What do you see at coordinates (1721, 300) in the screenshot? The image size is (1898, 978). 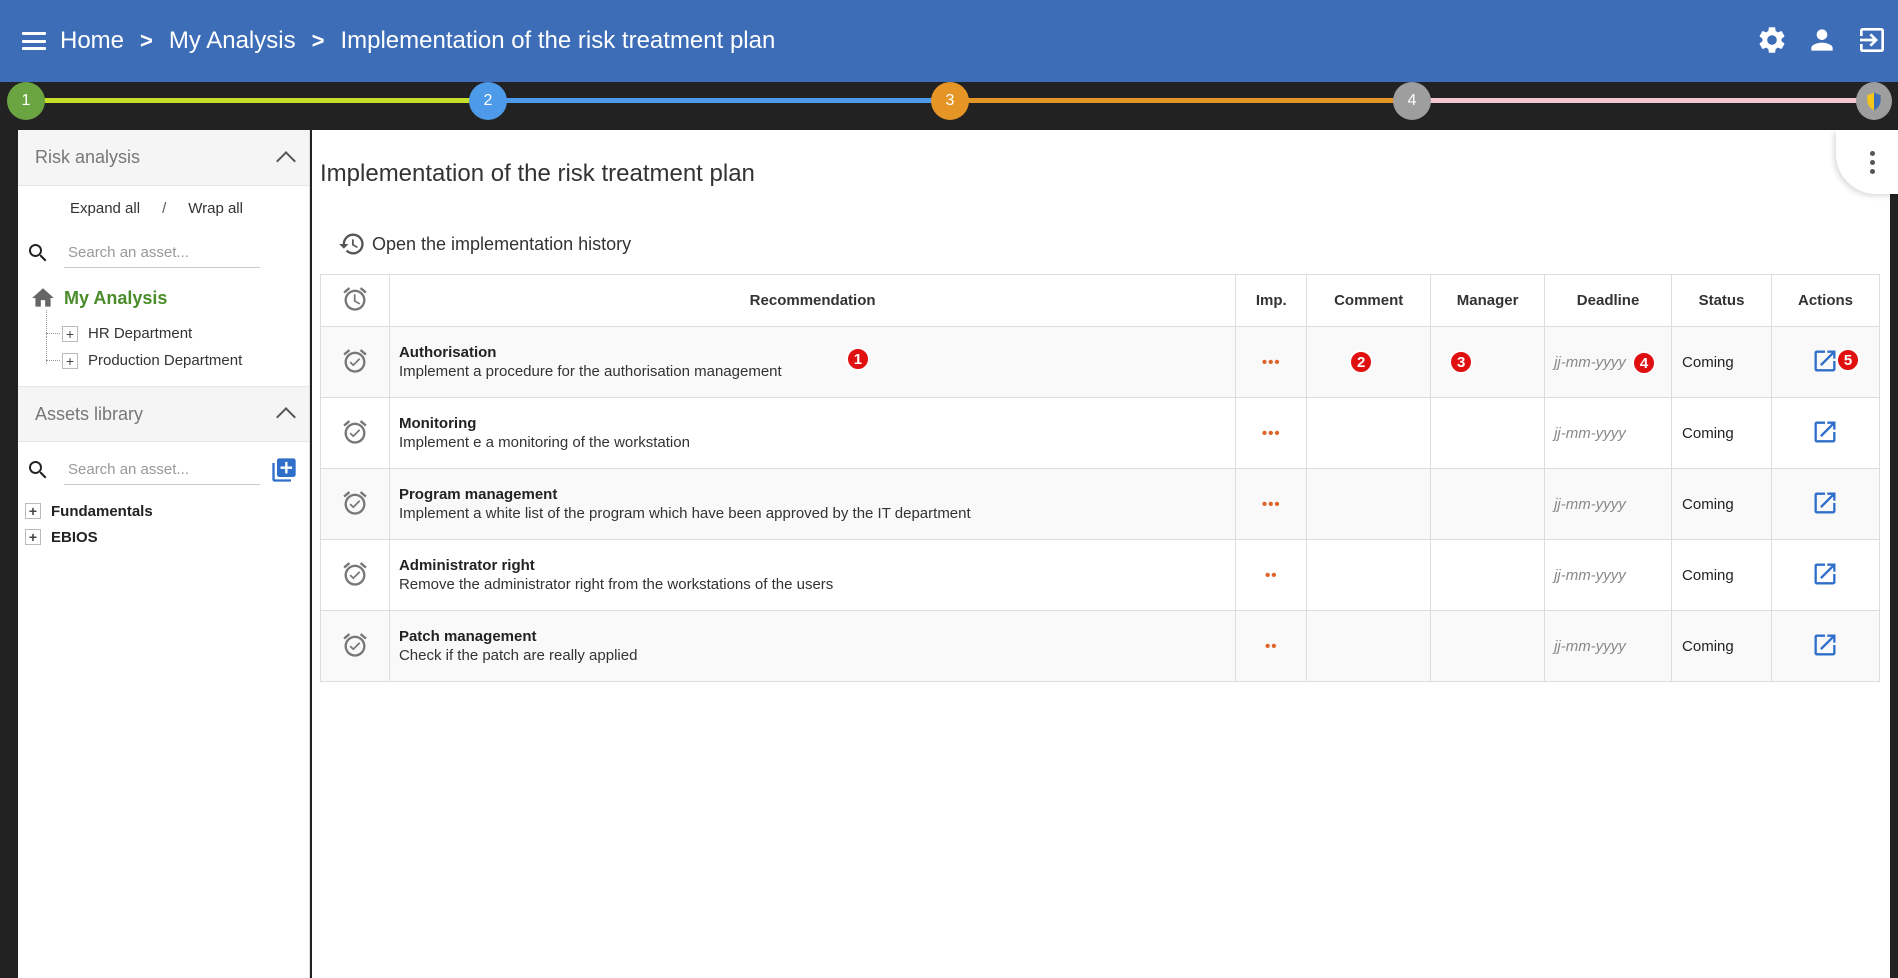 I see `header-status: Status` at bounding box center [1721, 300].